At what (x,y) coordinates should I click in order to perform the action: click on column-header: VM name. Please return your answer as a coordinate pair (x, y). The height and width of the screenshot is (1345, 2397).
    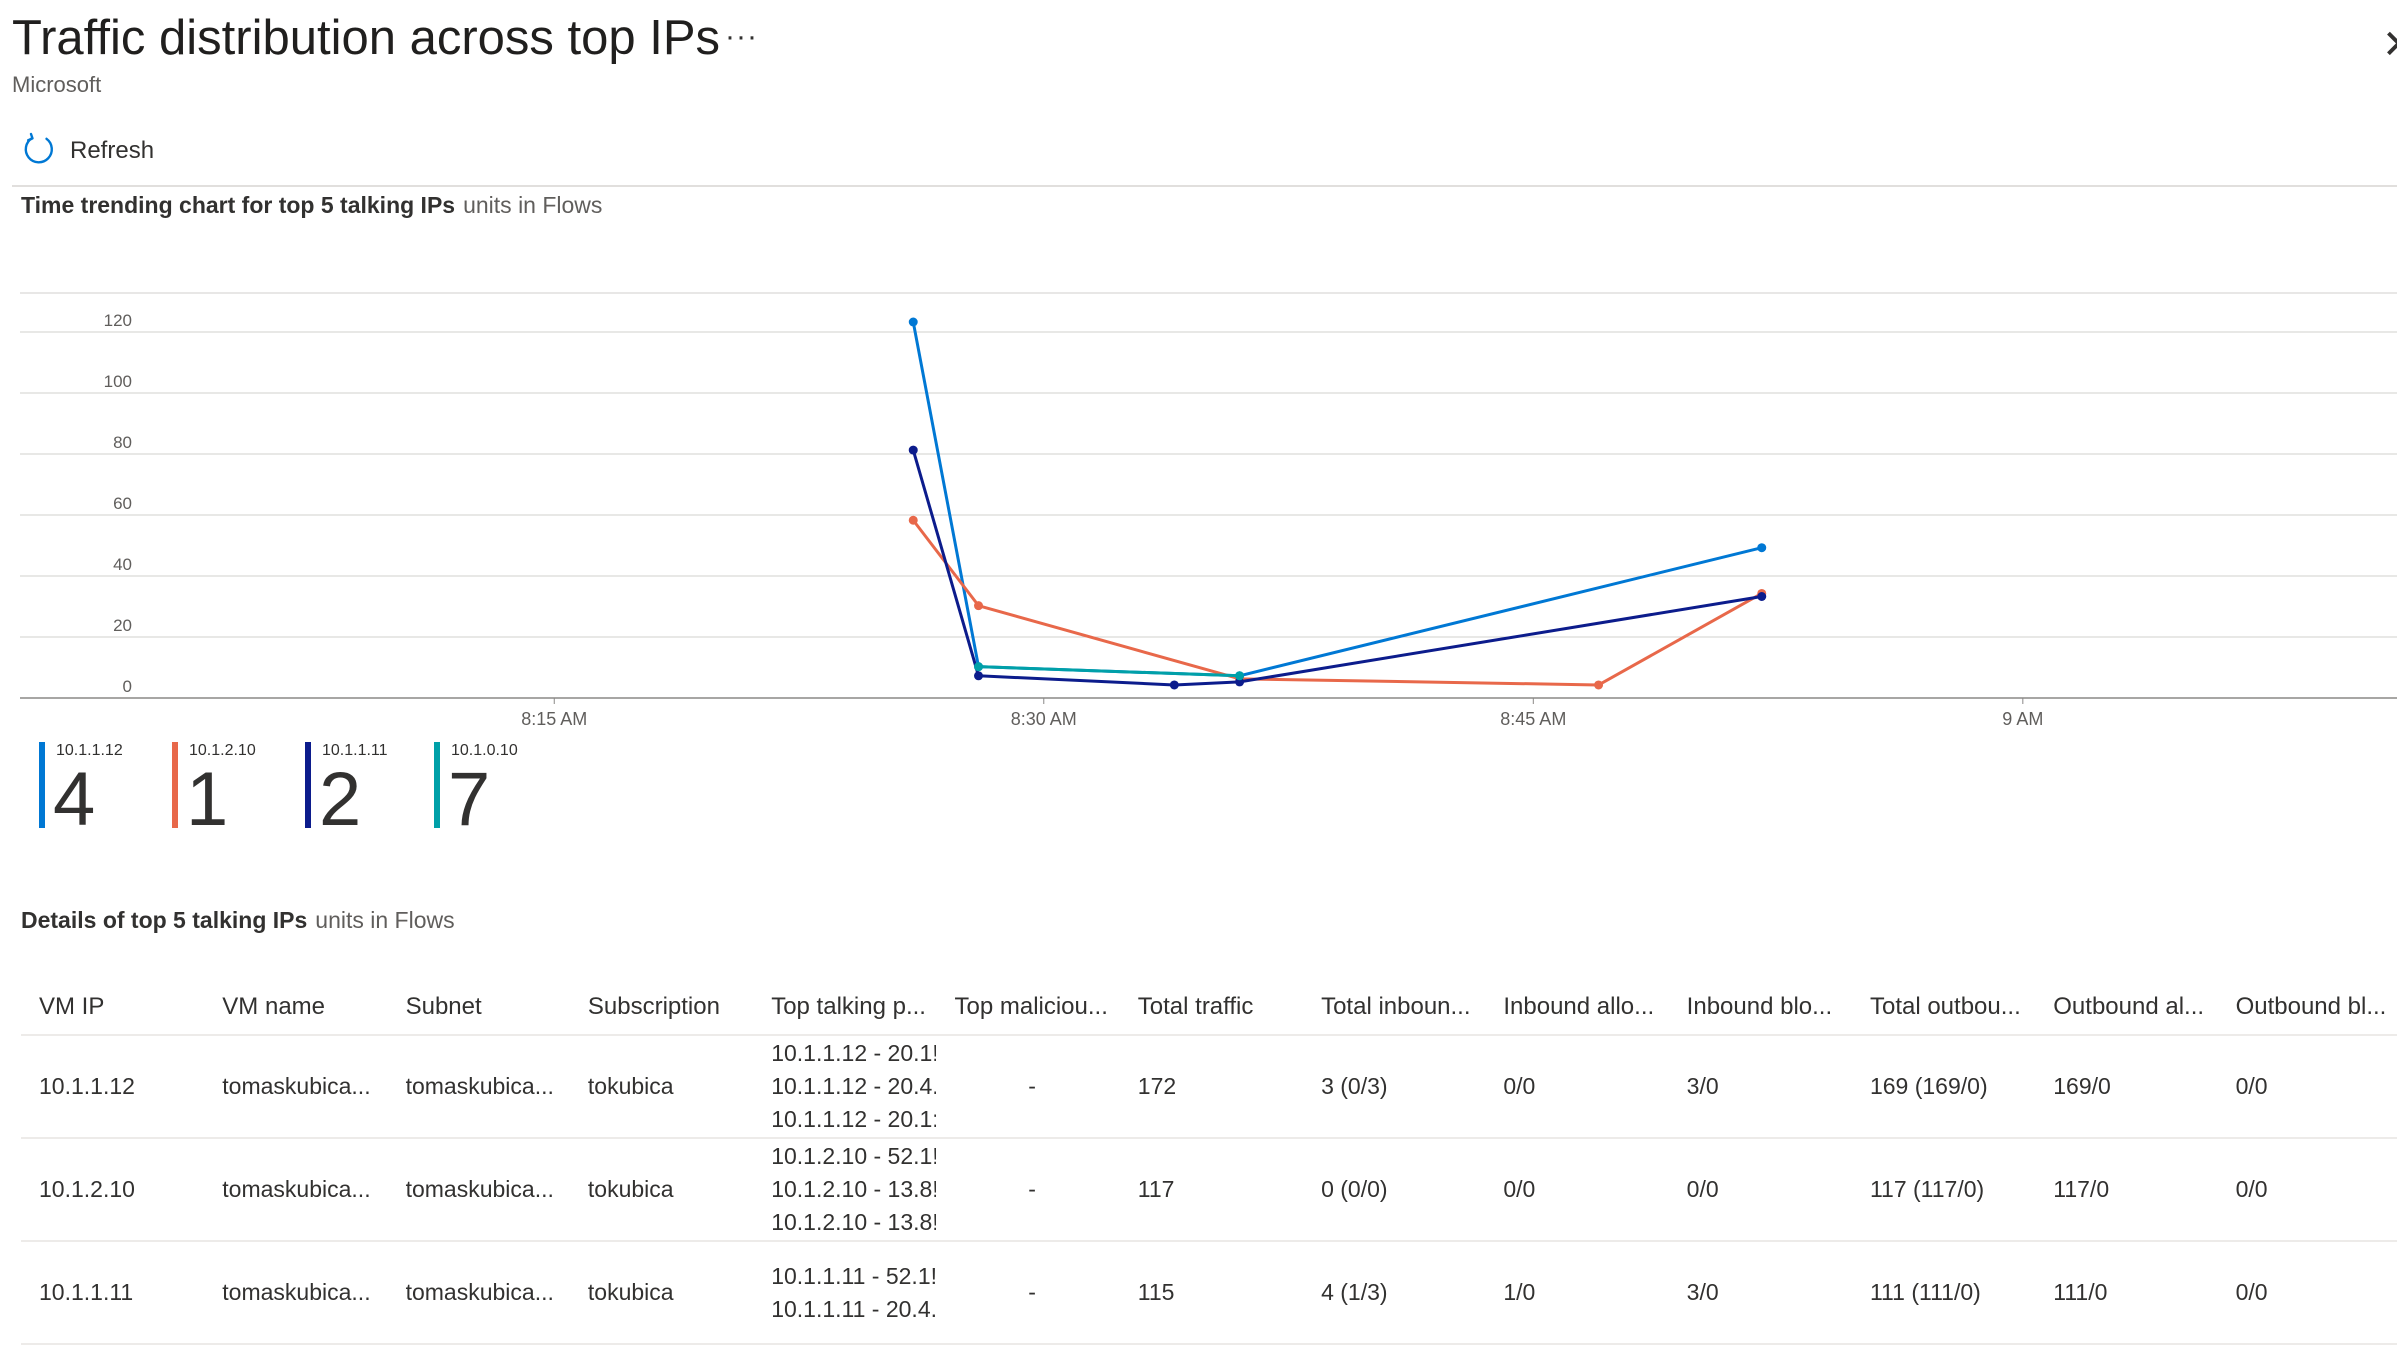
    Looking at the image, I should click on (296, 1008).